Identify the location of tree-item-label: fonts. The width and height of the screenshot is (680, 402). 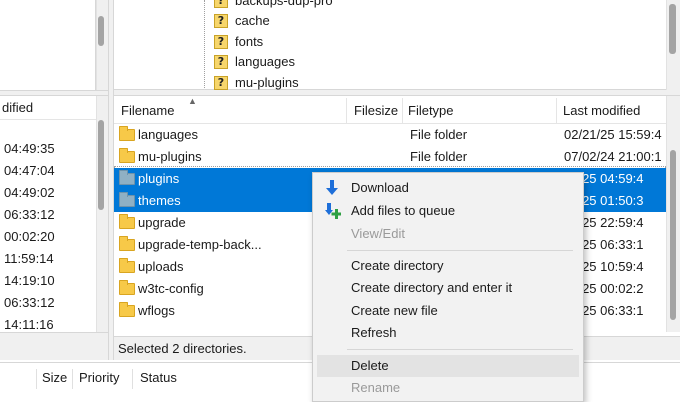
(249, 41).